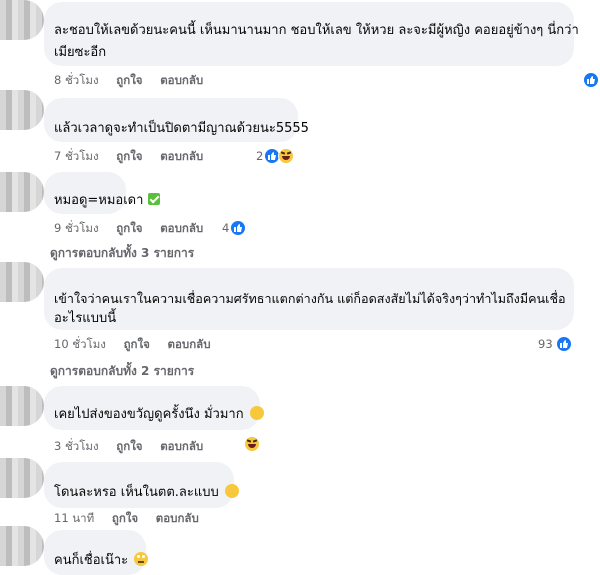 This screenshot has width=600, height=575. What do you see at coordinates (76, 228) in the screenshot?
I see `comment-time: 9 ชั่วโมง` at bounding box center [76, 228].